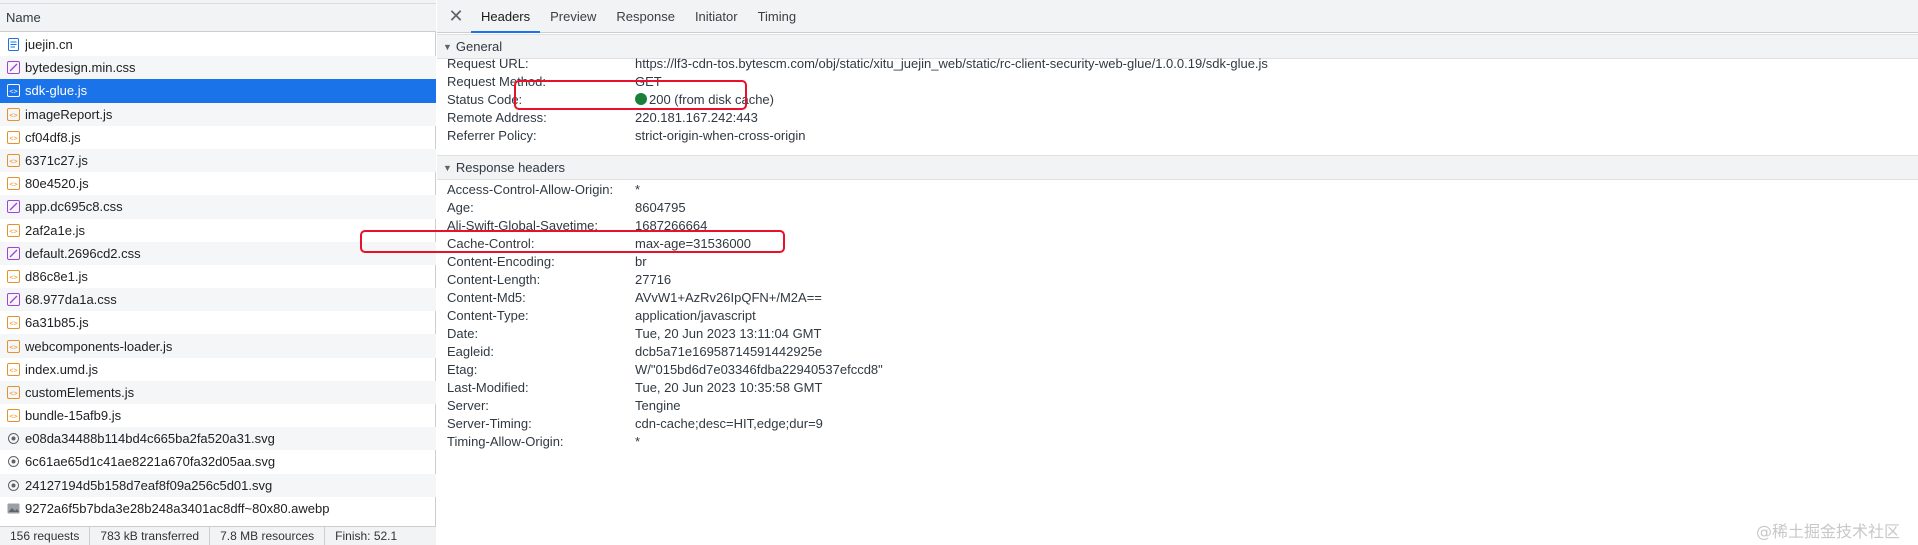 Image resolution: width=1918 pixels, height=545 pixels. I want to click on header-name: Server-Timing:, so click(489, 423).